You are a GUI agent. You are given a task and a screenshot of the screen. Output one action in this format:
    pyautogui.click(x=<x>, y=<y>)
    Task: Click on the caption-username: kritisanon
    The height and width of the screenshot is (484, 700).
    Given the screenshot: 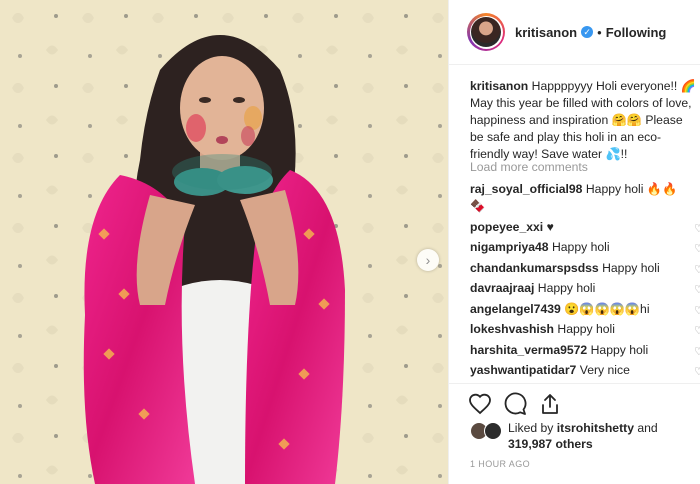 What is the action you would take?
    pyautogui.click(x=499, y=86)
    